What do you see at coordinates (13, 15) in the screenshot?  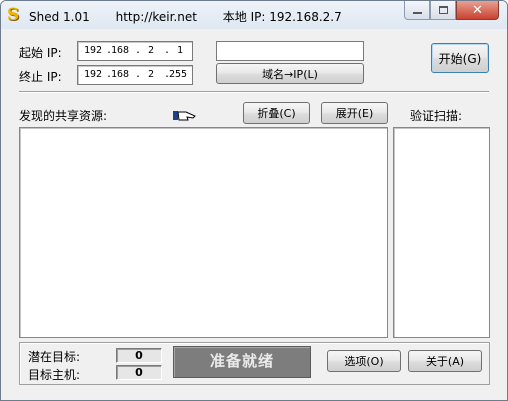 I see `app-logo-icon: S` at bounding box center [13, 15].